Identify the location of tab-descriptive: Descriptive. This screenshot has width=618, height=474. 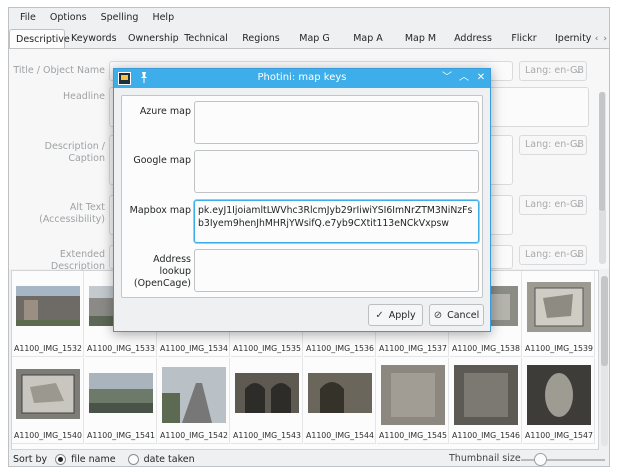
(39, 38).